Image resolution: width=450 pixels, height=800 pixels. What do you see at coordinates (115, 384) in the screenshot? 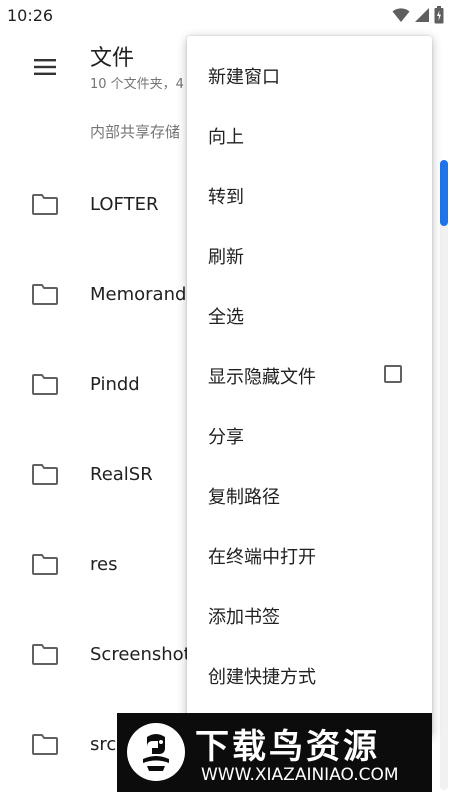
I see `folder-name: Pindd` at bounding box center [115, 384].